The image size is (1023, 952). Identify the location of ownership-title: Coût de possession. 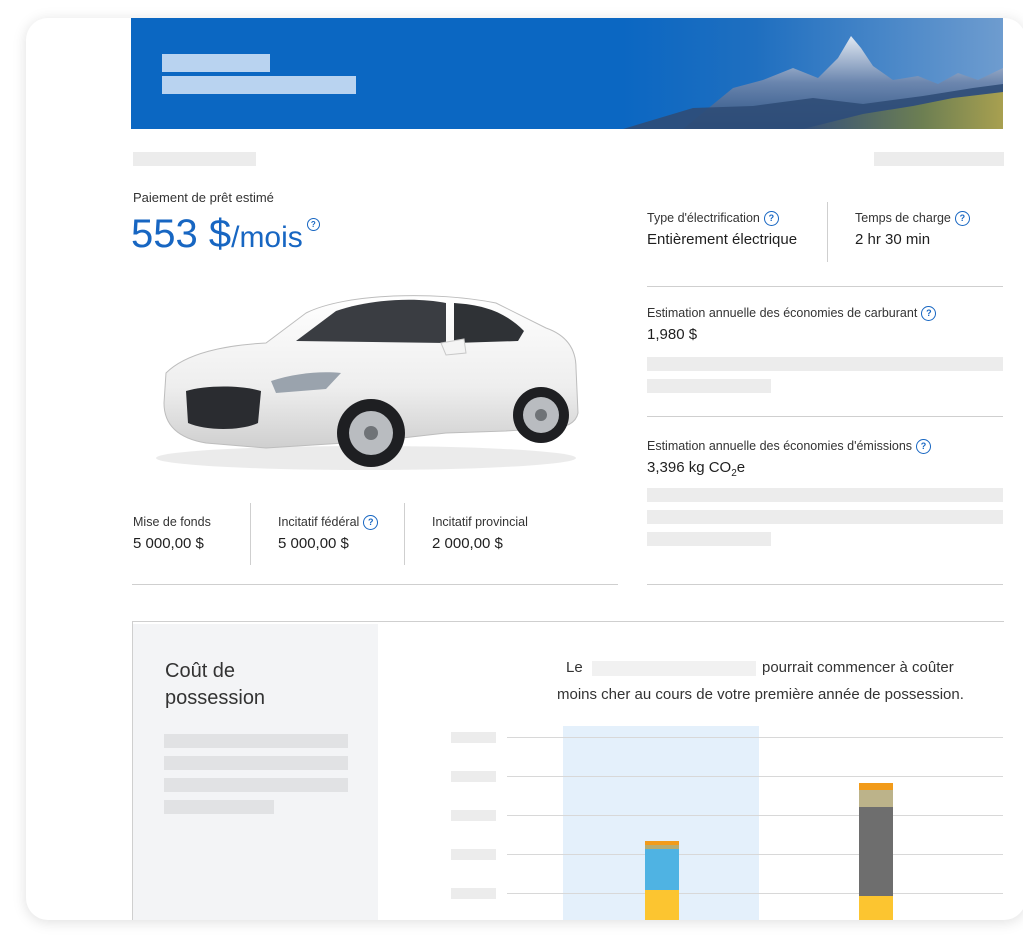
(215, 685).